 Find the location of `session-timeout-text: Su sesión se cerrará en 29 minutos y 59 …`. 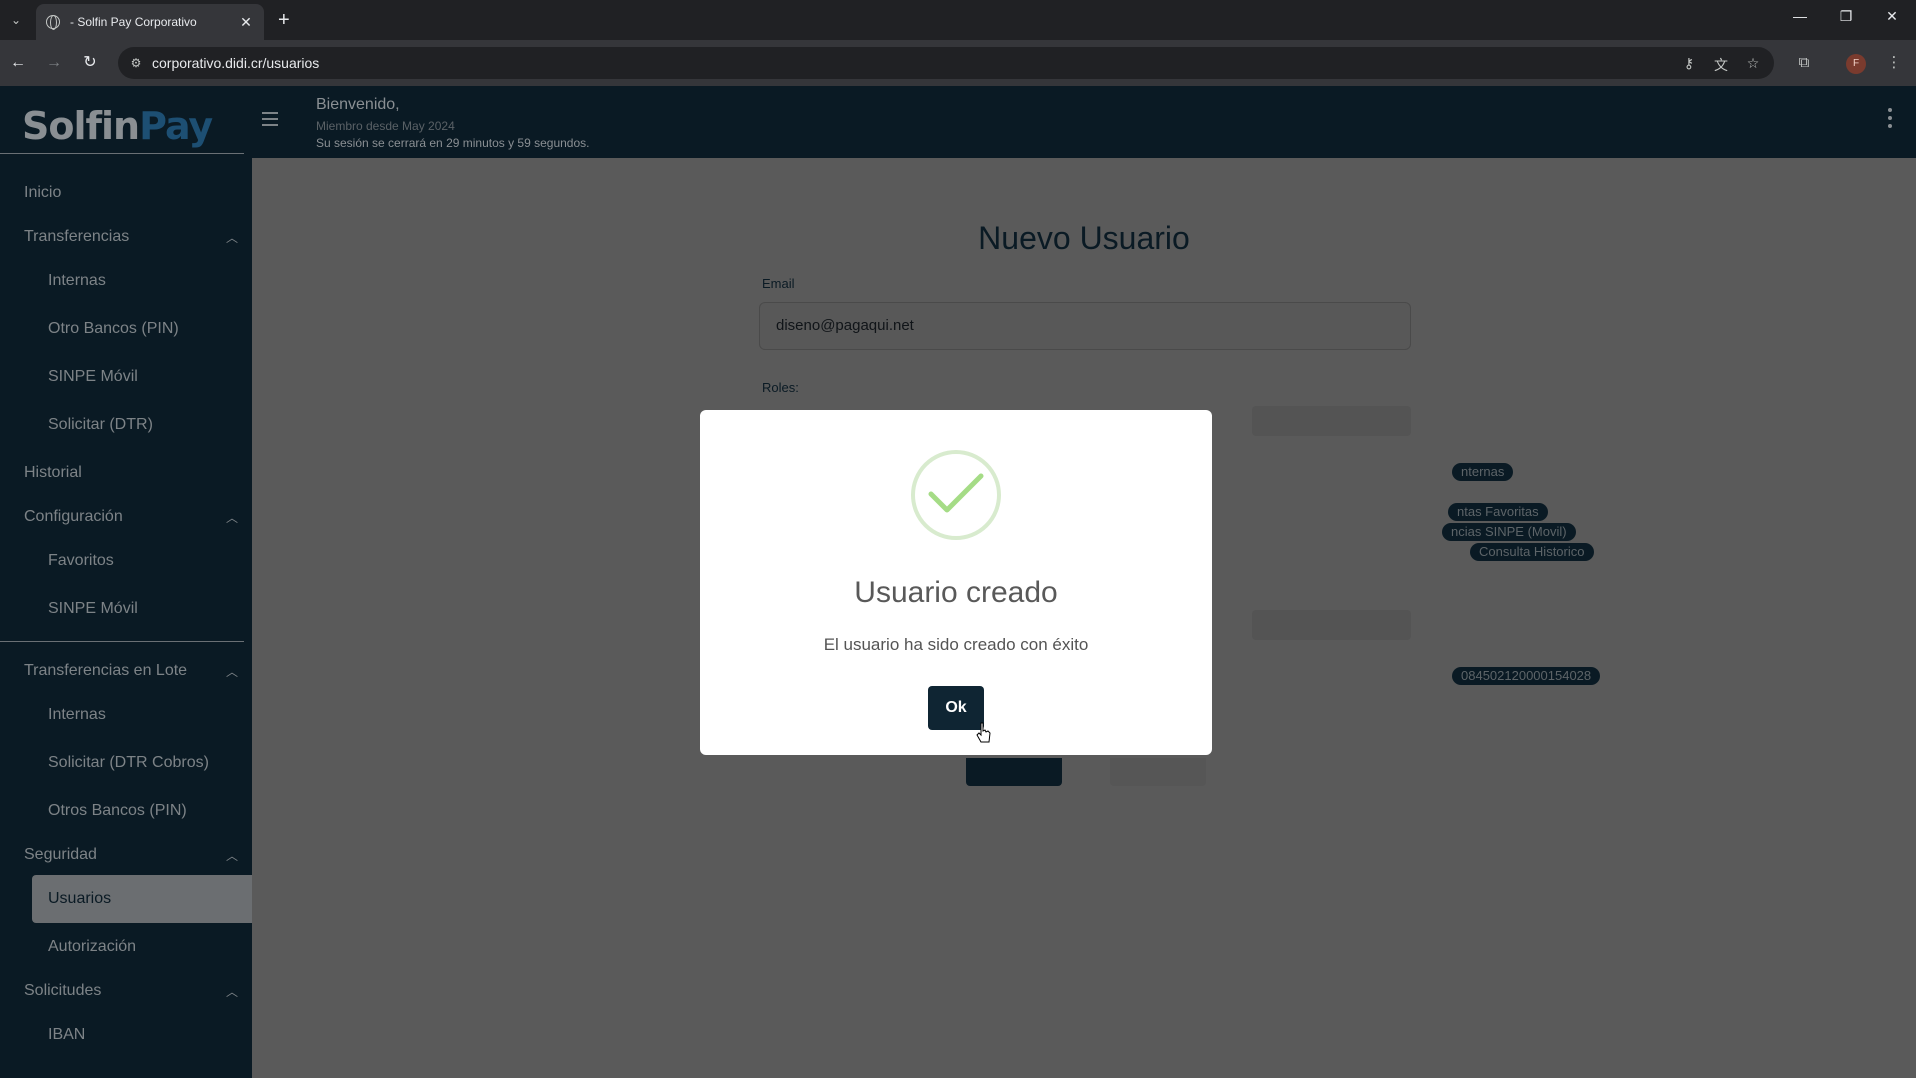

session-timeout-text: Su sesión se cerrará en 29 minutos y 59 … is located at coordinates (453, 143).